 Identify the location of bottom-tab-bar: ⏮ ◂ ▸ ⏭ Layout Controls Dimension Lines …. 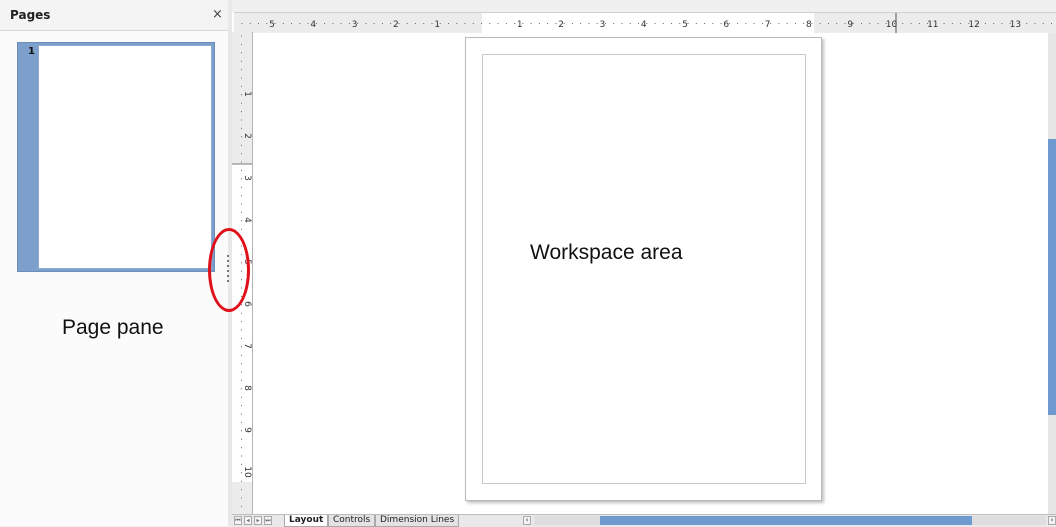
(644, 520).